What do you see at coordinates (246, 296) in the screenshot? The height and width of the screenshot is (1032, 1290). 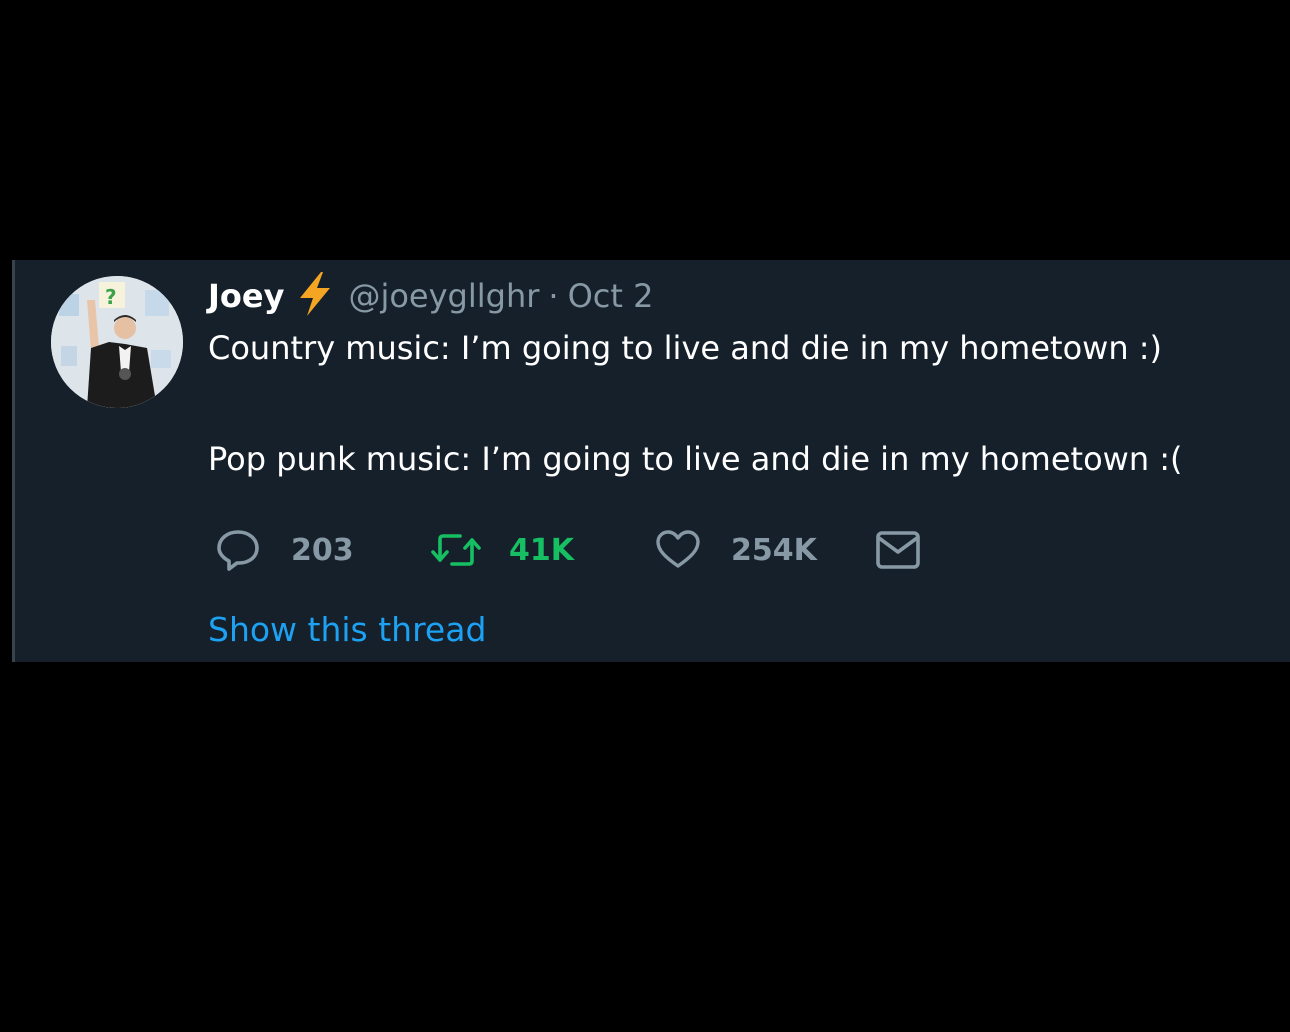 I see `author-name: Joey` at bounding box center [246, 296].